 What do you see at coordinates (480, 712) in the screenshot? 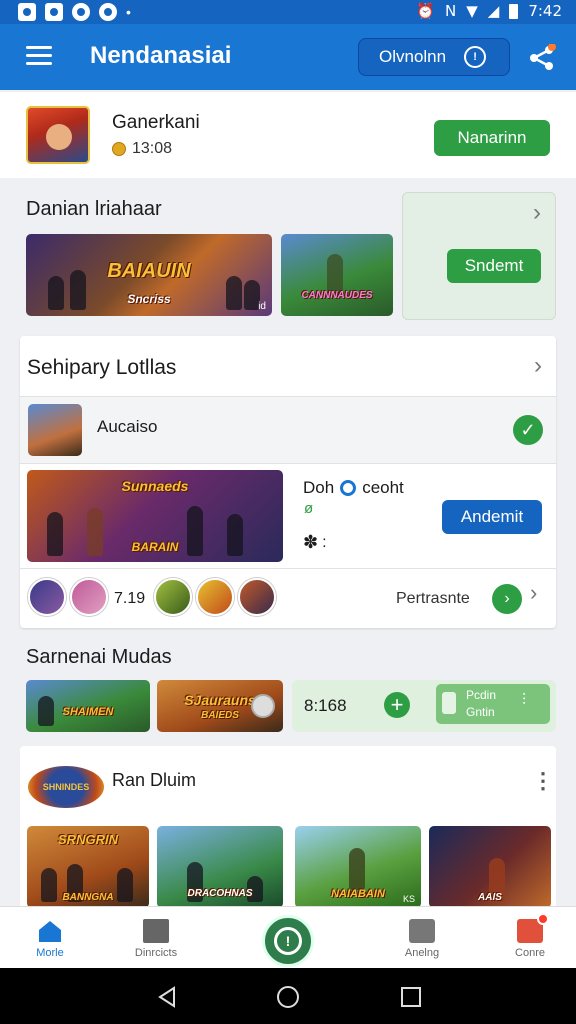
I see `mini-line-2: Gntin` at bounding box center [480, 712].